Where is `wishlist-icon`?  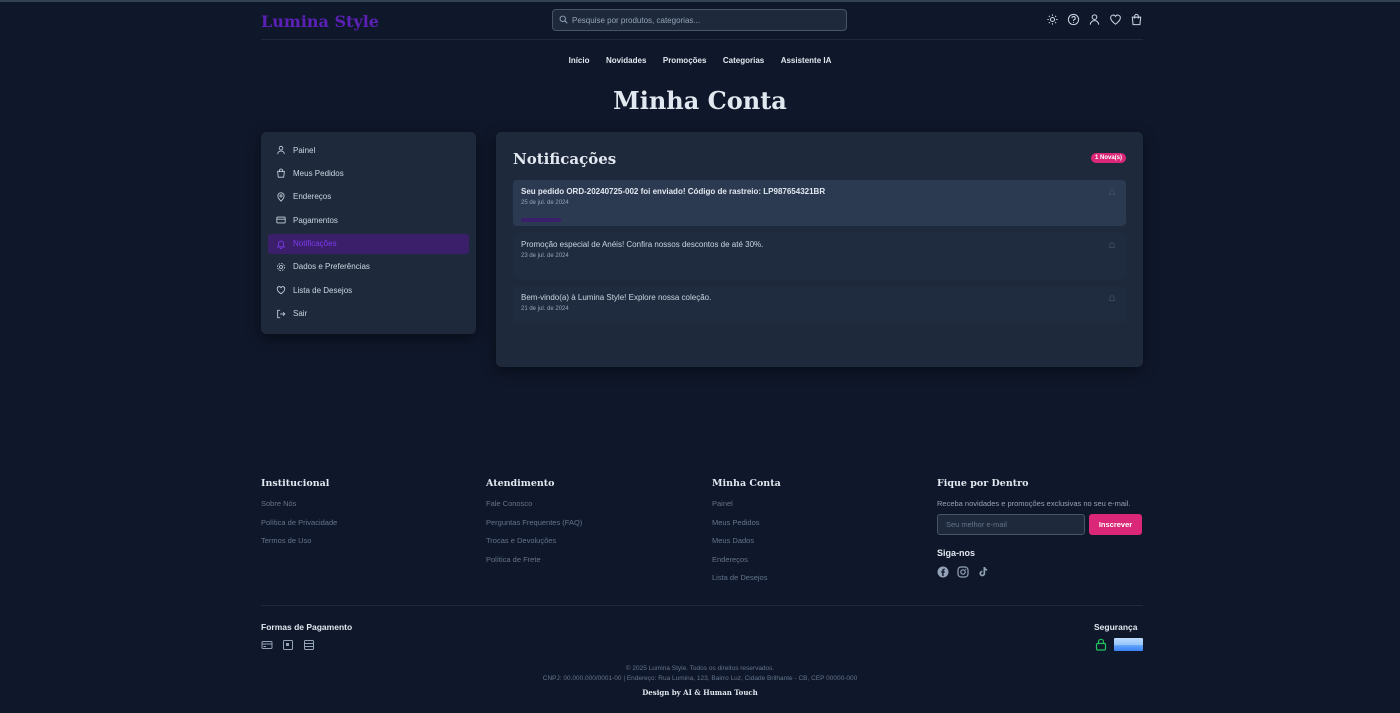 wishlist-icon is located at coordinates (1115, 19).